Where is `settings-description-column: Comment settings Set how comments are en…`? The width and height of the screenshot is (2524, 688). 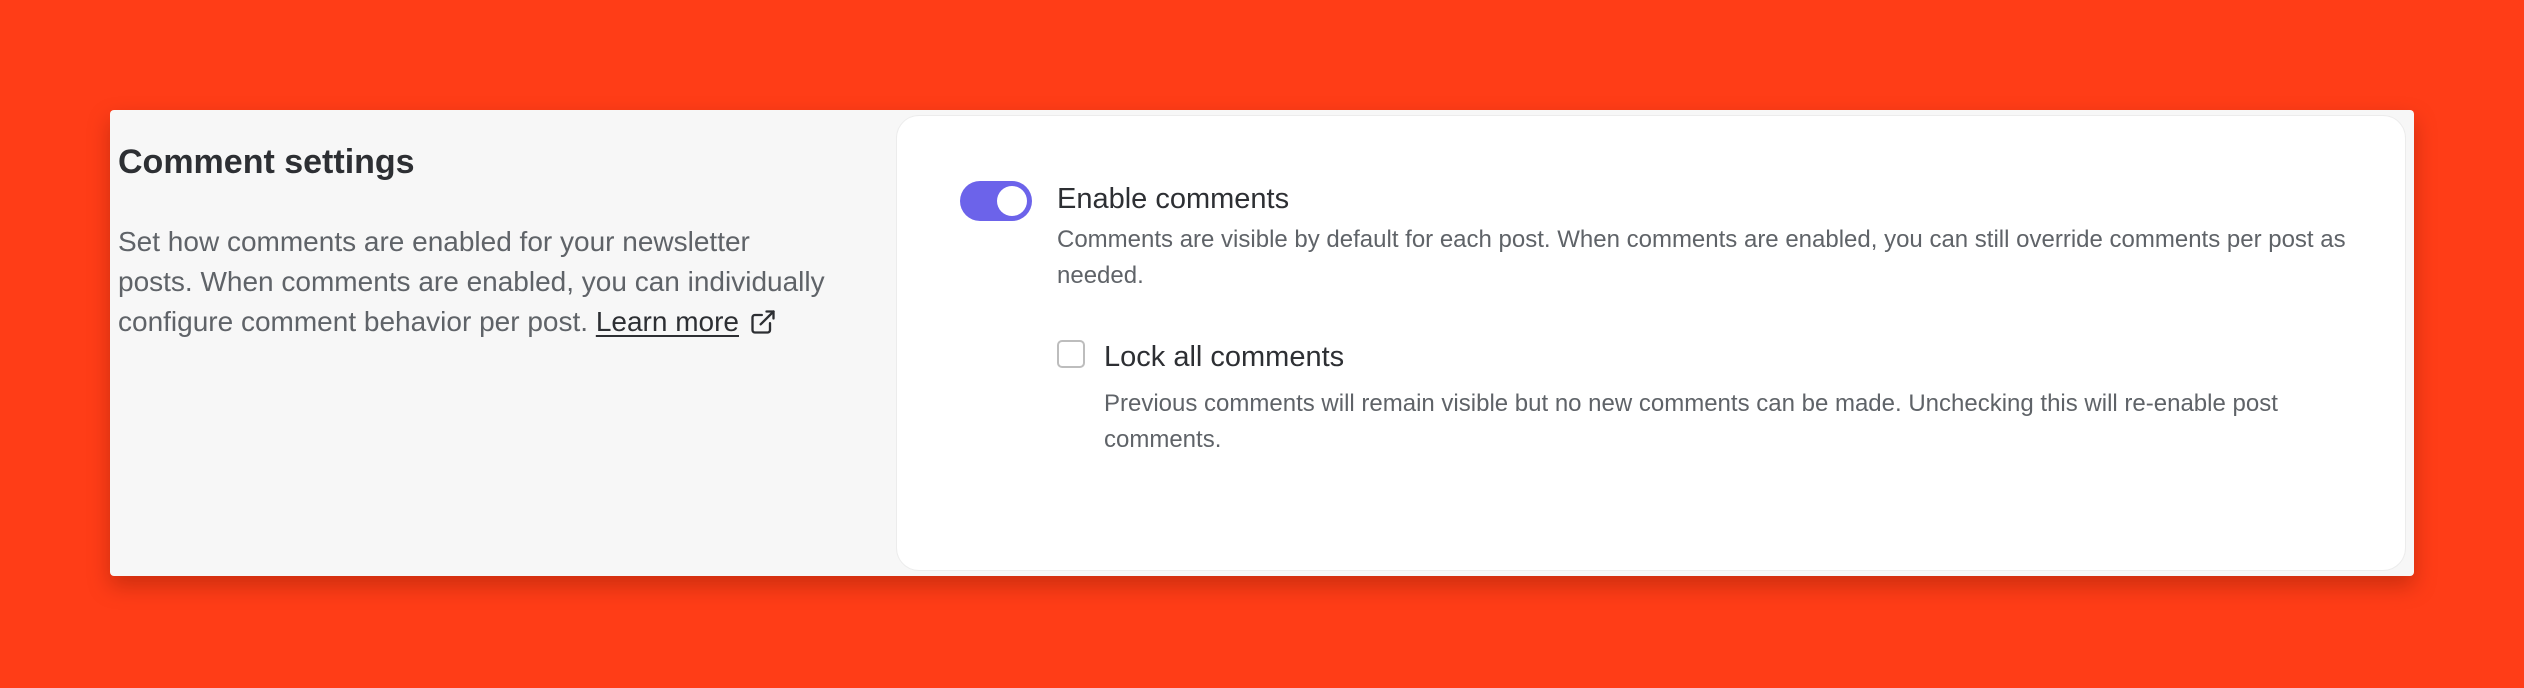
settings-description-column: Comment settings Set how comments are en… is located at coordinates (473, 241).